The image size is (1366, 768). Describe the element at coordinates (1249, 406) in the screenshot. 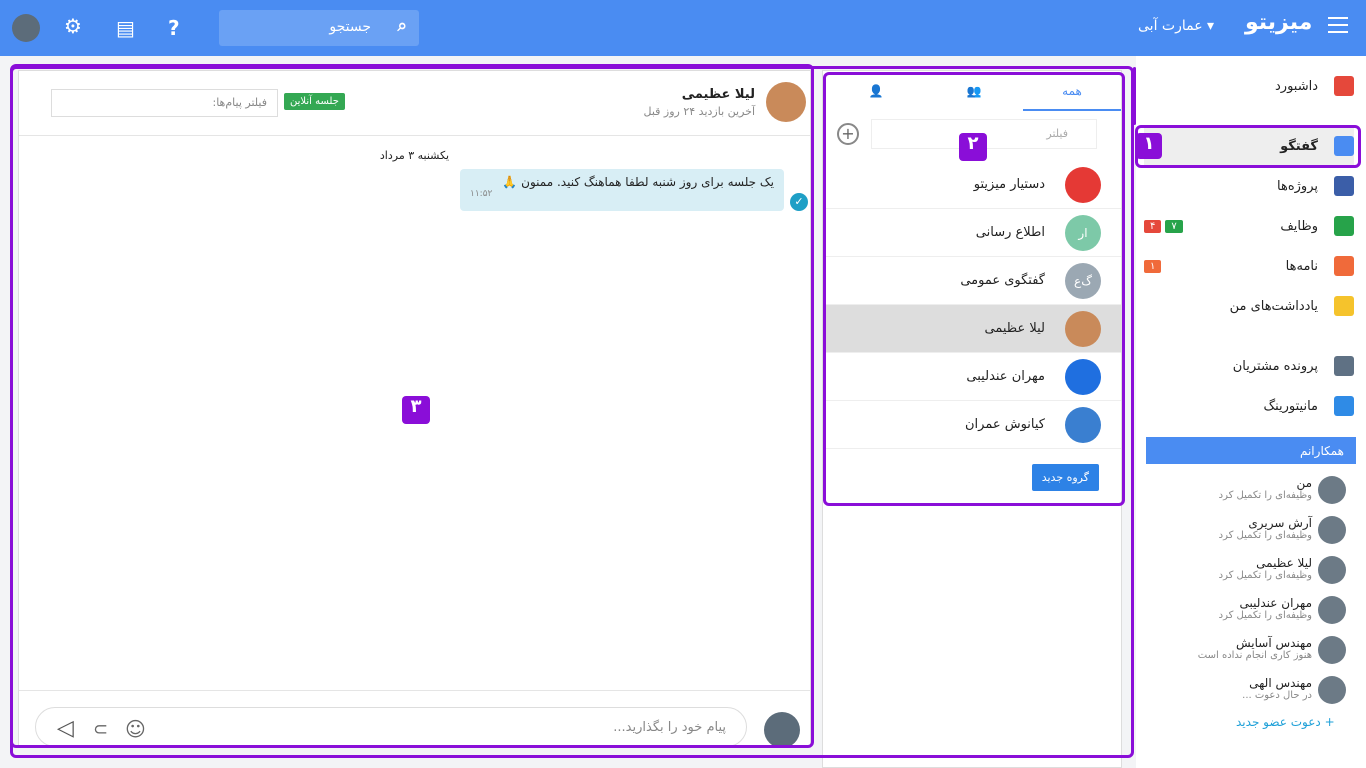

I see `sidebar-item-7: مانیتورینگ` at that location.